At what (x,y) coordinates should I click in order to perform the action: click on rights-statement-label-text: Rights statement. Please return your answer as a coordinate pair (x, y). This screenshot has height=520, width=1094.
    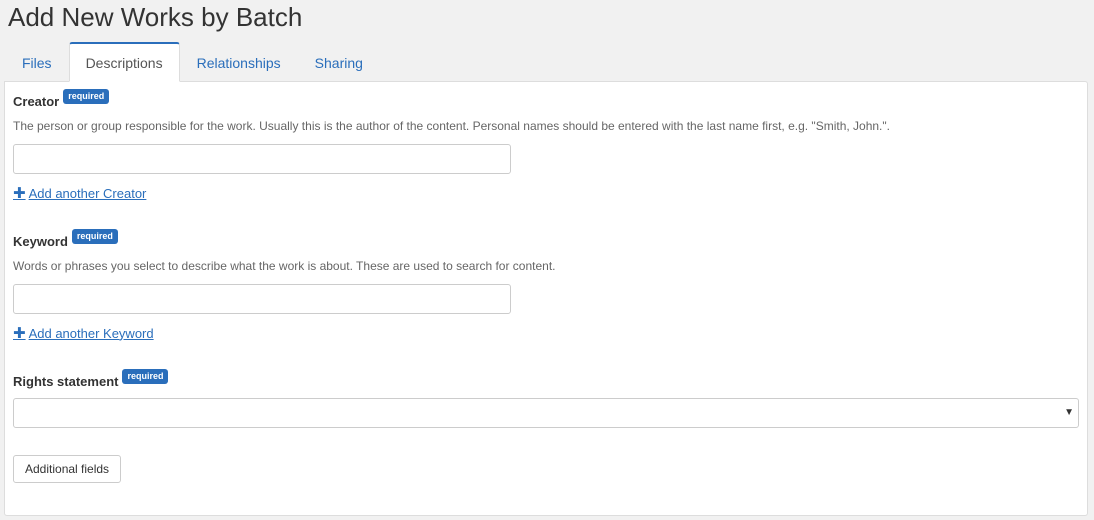
    Looking at the image, I should click on (66, 381).